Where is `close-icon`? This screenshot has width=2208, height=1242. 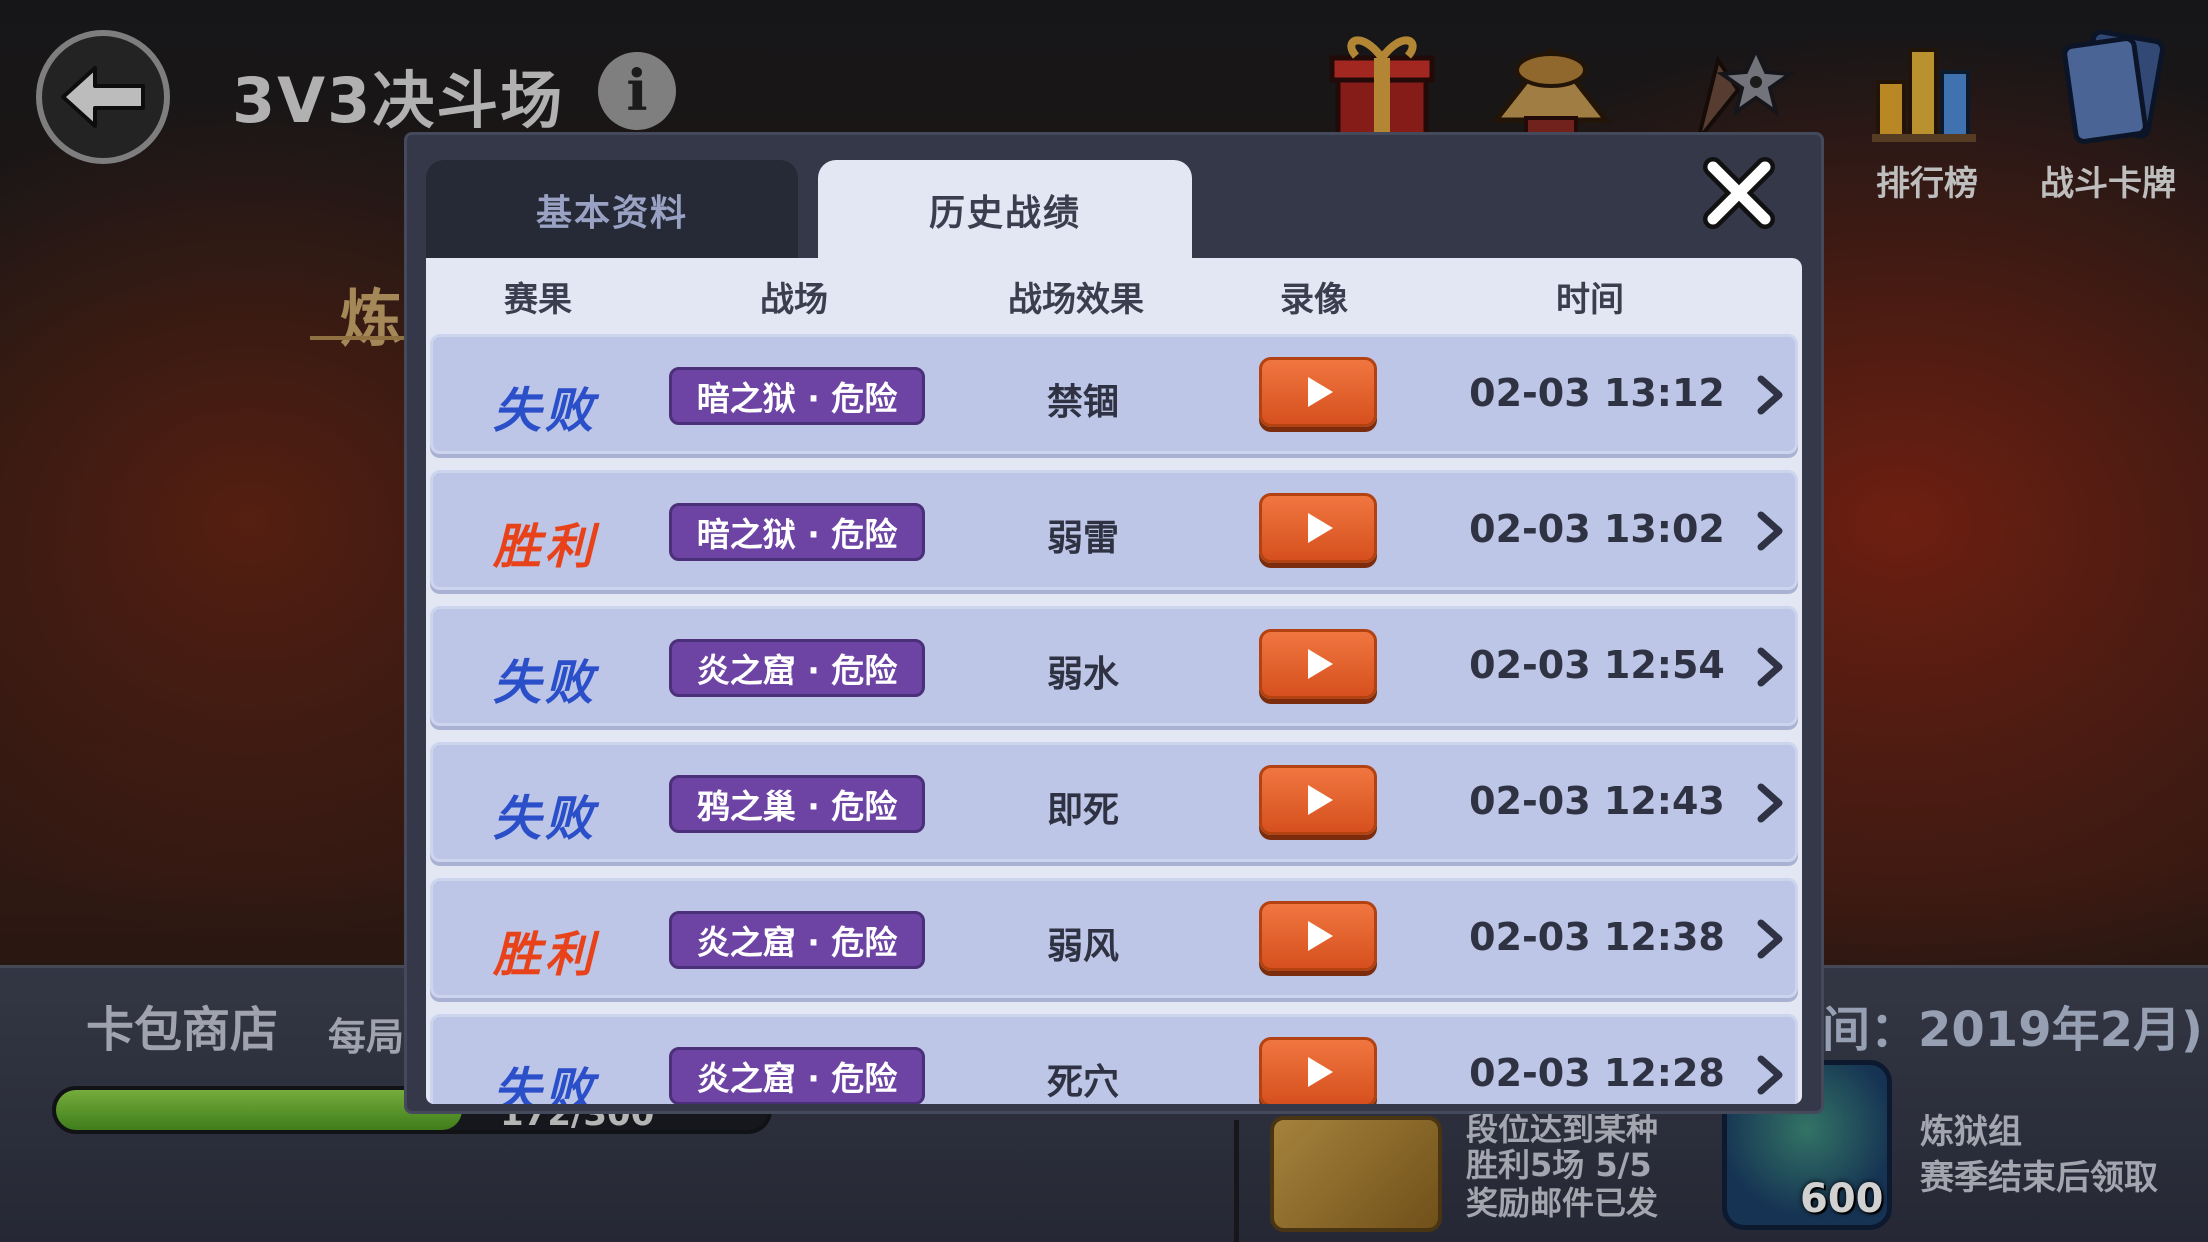
close-icon is located at coordinates (1739, 193).